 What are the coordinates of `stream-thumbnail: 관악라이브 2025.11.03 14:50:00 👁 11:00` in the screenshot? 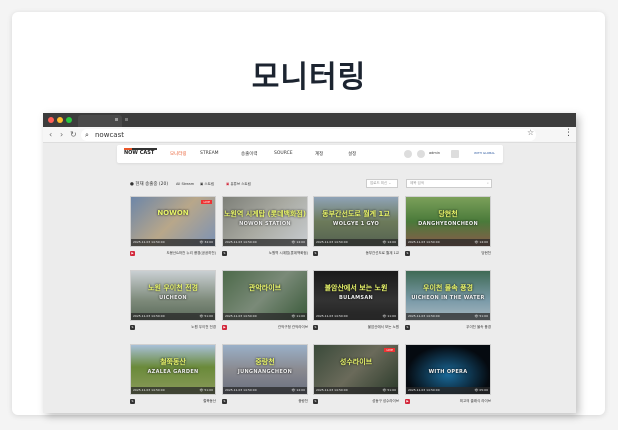 It's located at (265, 295).